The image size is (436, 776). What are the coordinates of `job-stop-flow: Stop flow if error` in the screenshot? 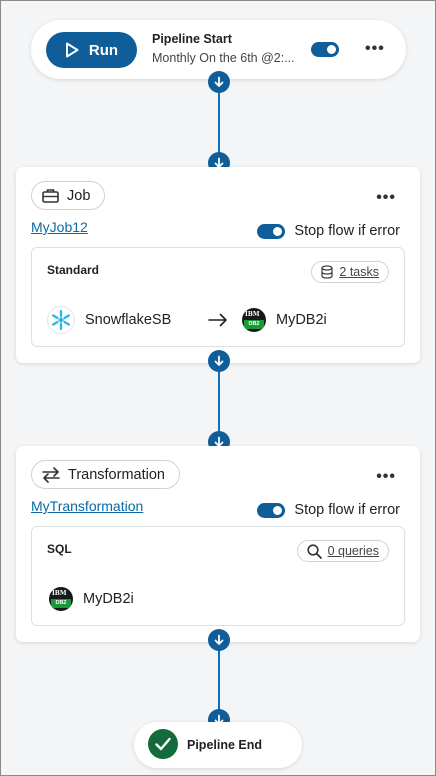 It's located at (328, 231).